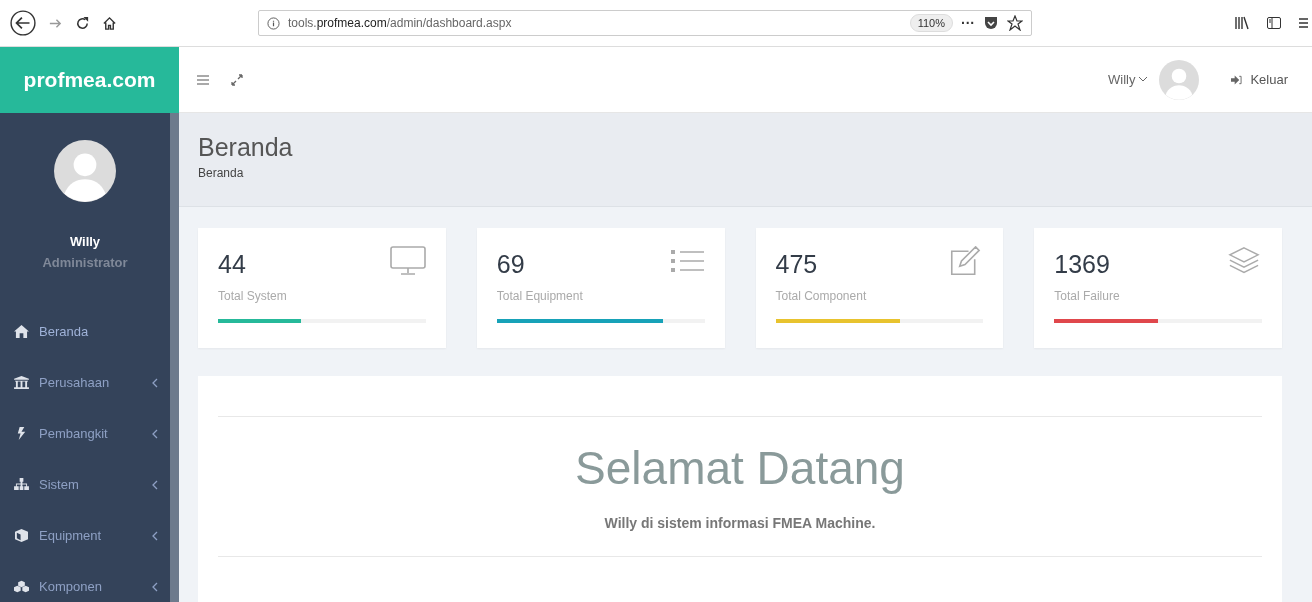 This screenshot has width=1312, height=602. I want to click on bank-icon, so click(21, 382).